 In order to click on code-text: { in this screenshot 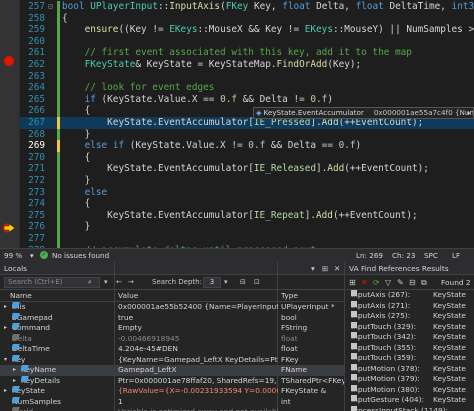, I will do `click(76, 204)`.